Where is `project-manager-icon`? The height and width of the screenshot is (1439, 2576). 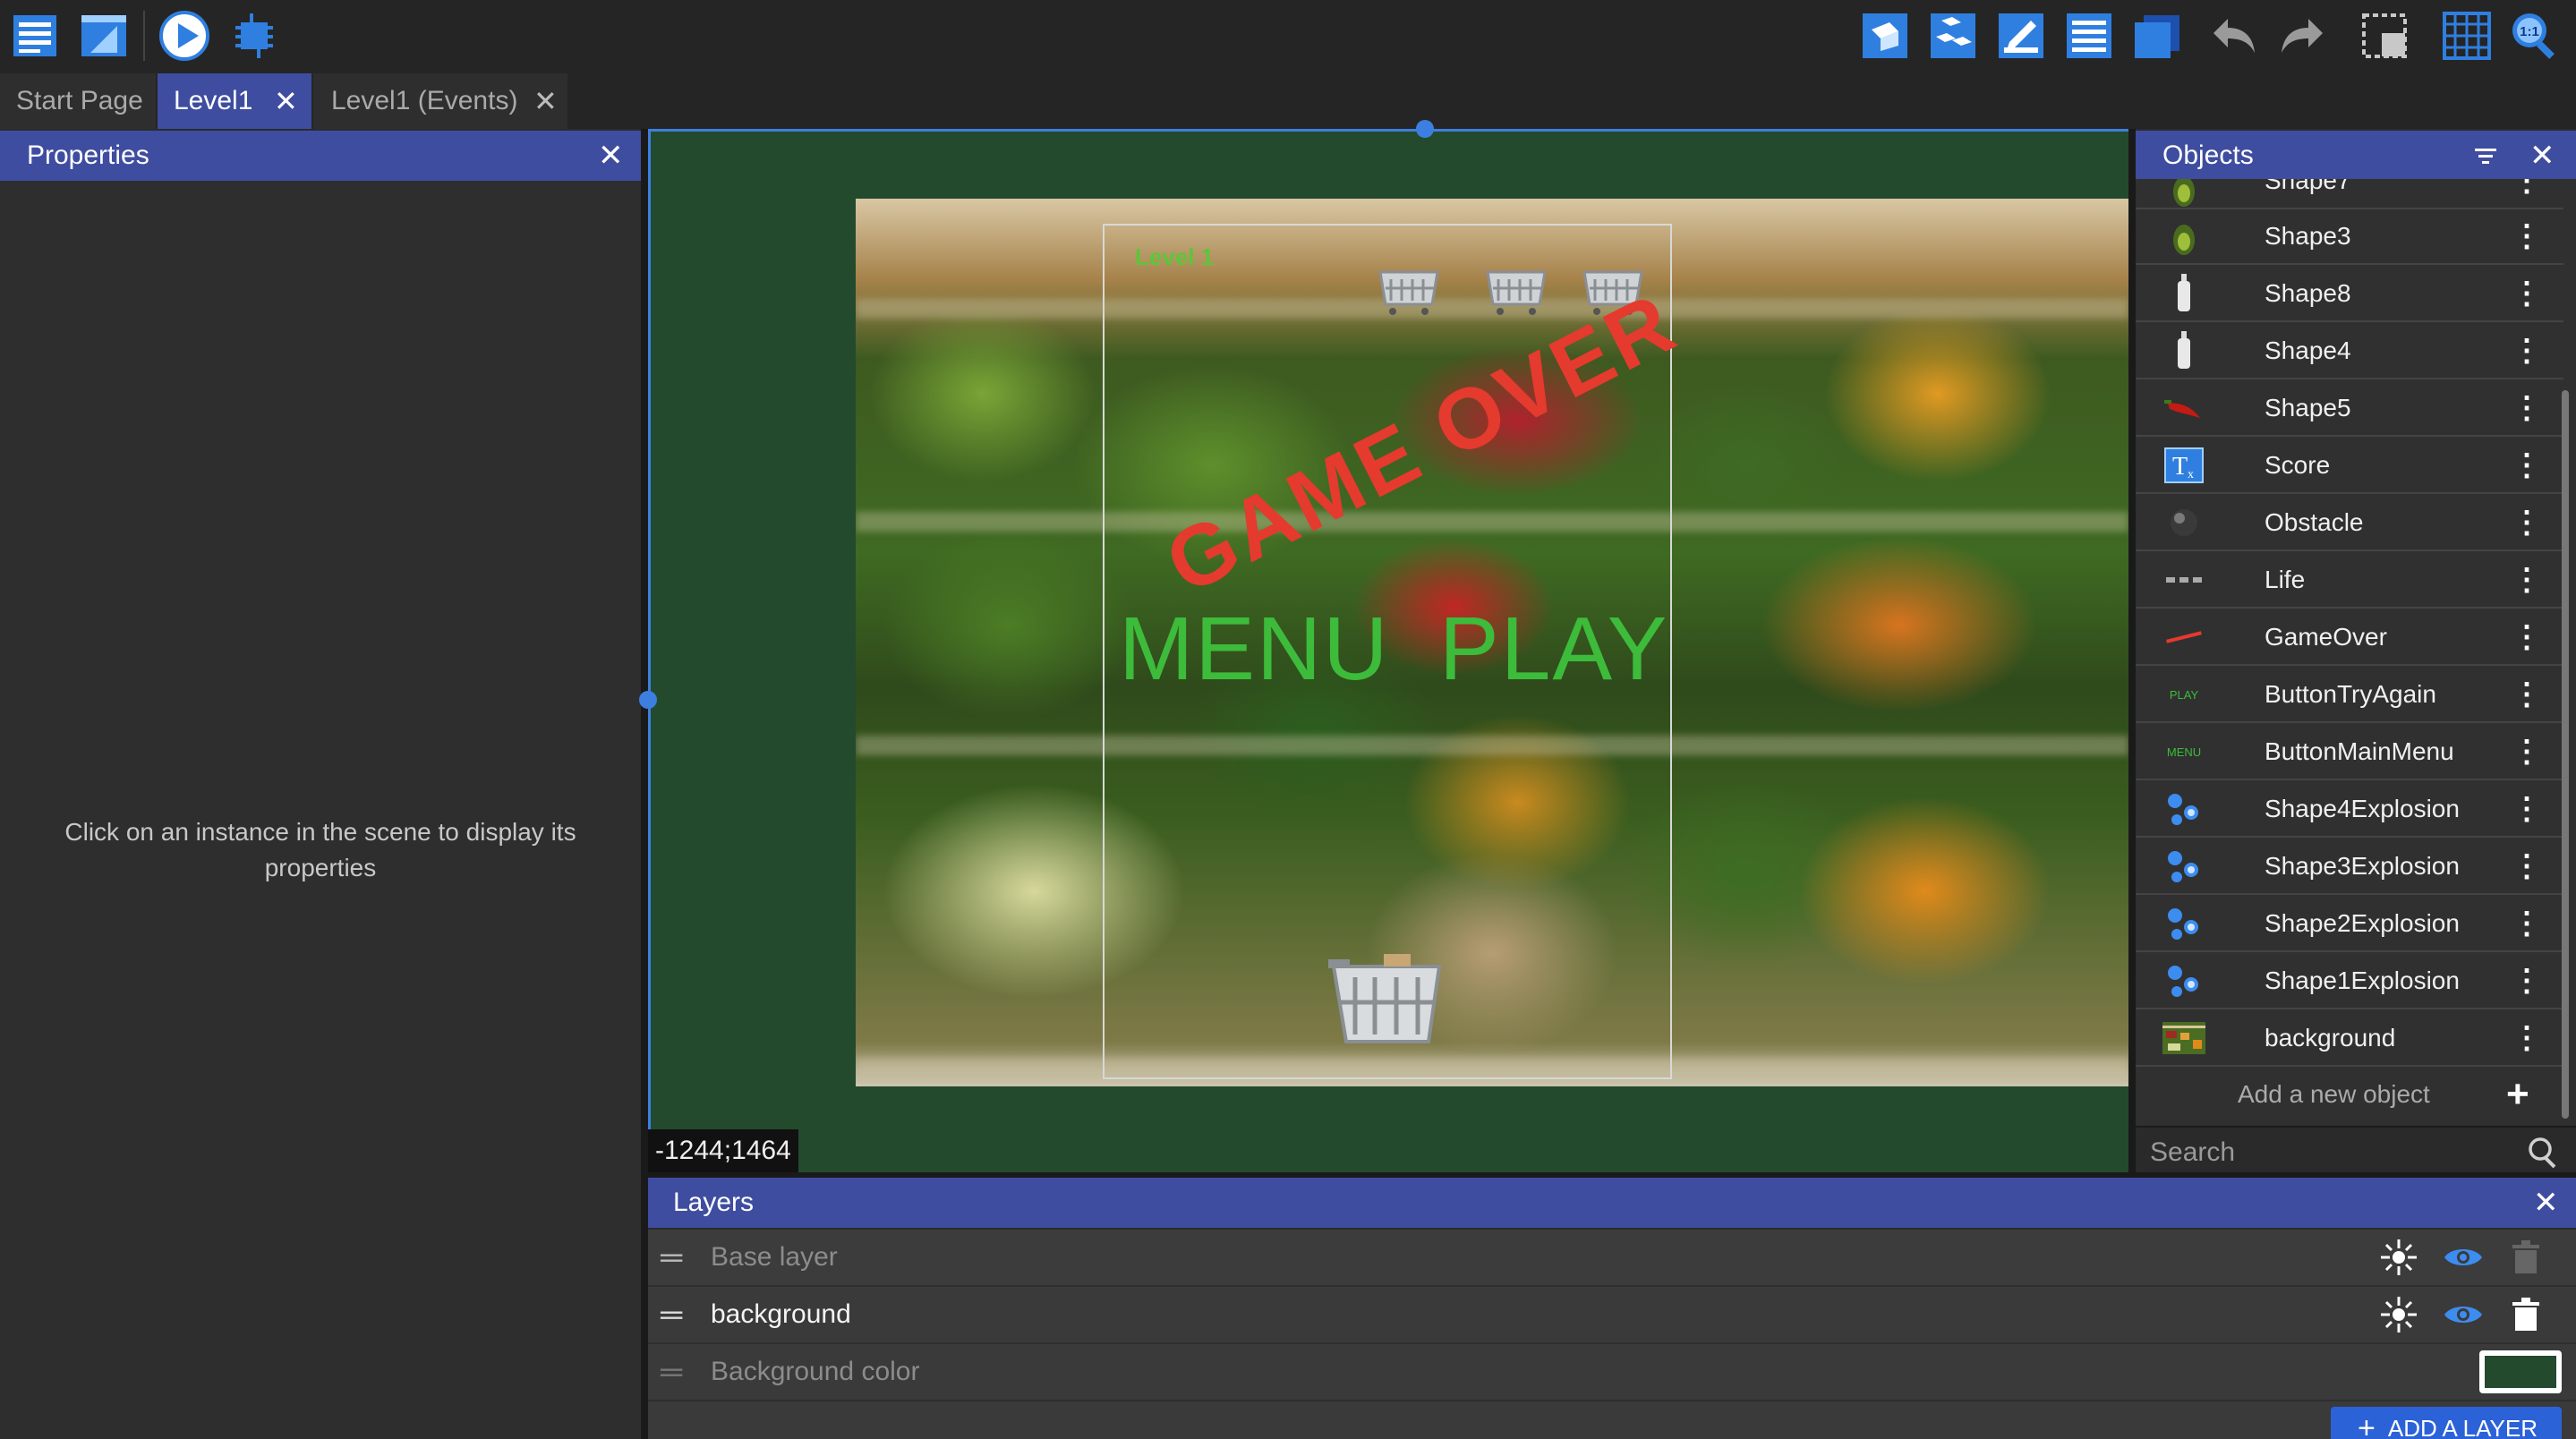 project-manager-icon is located at coordinates (35, 35).